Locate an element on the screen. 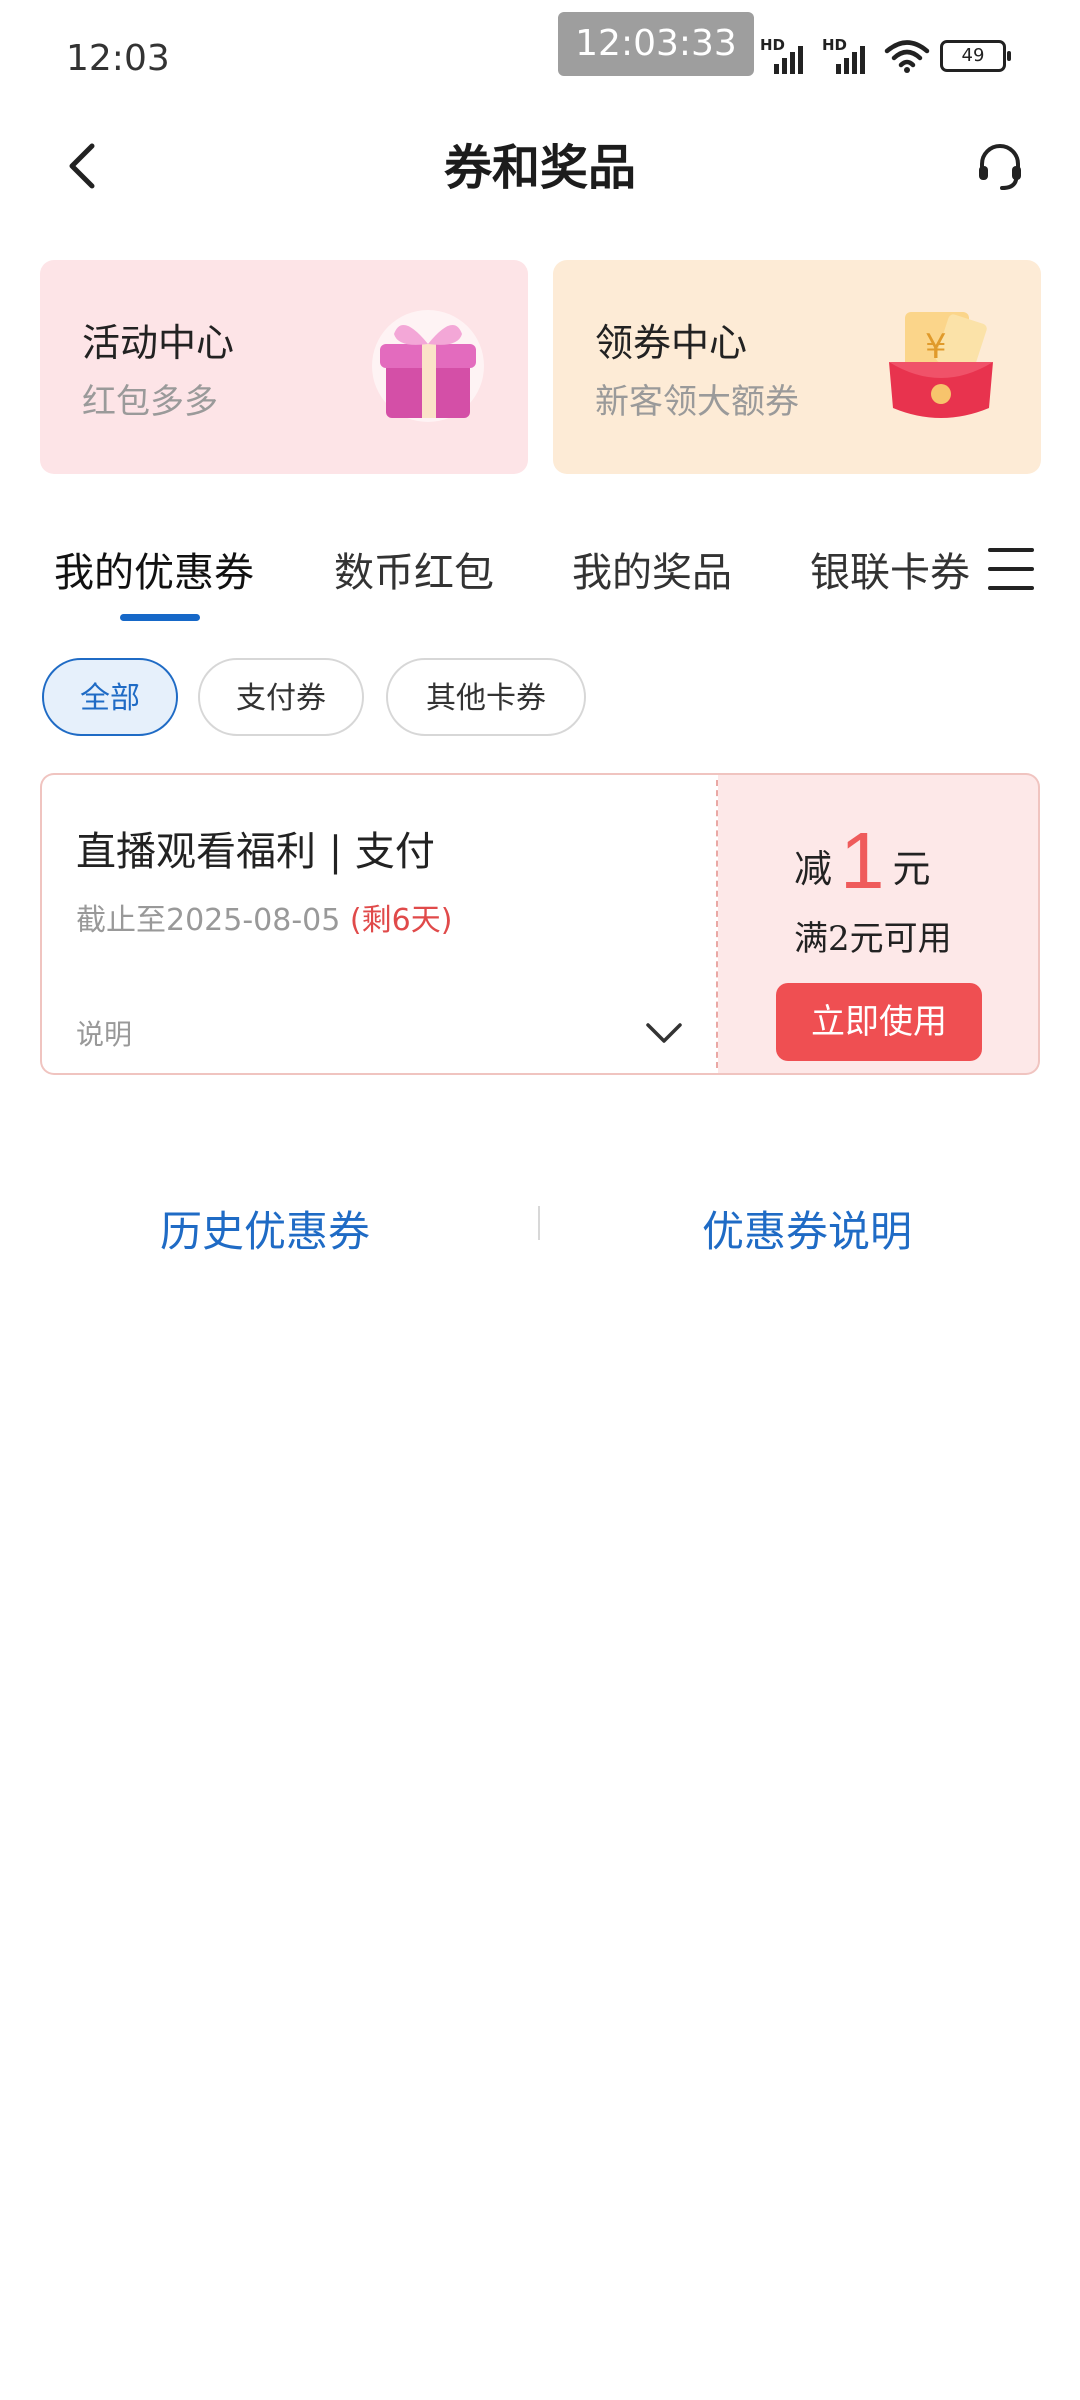  coupon-expiry-date: 截止至2025-08-05 is located at coordinates (208, 920).